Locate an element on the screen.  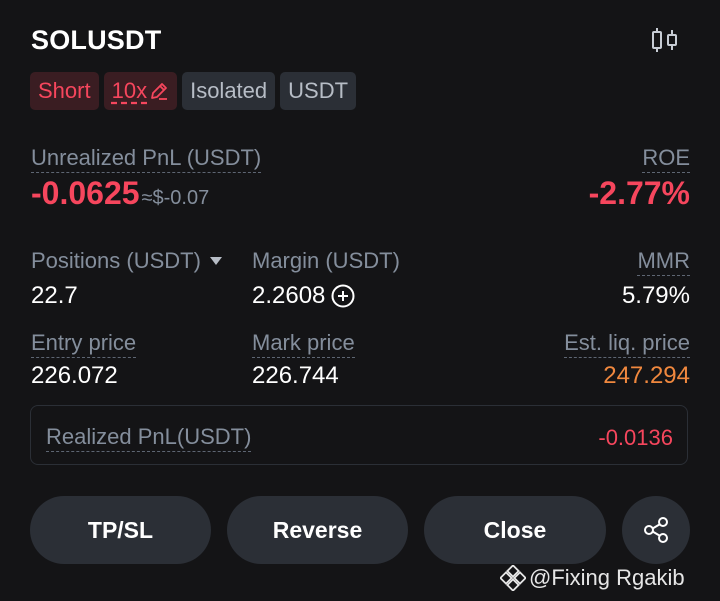
settle-currency-badge: USDT is located at coordinates (318, 91).